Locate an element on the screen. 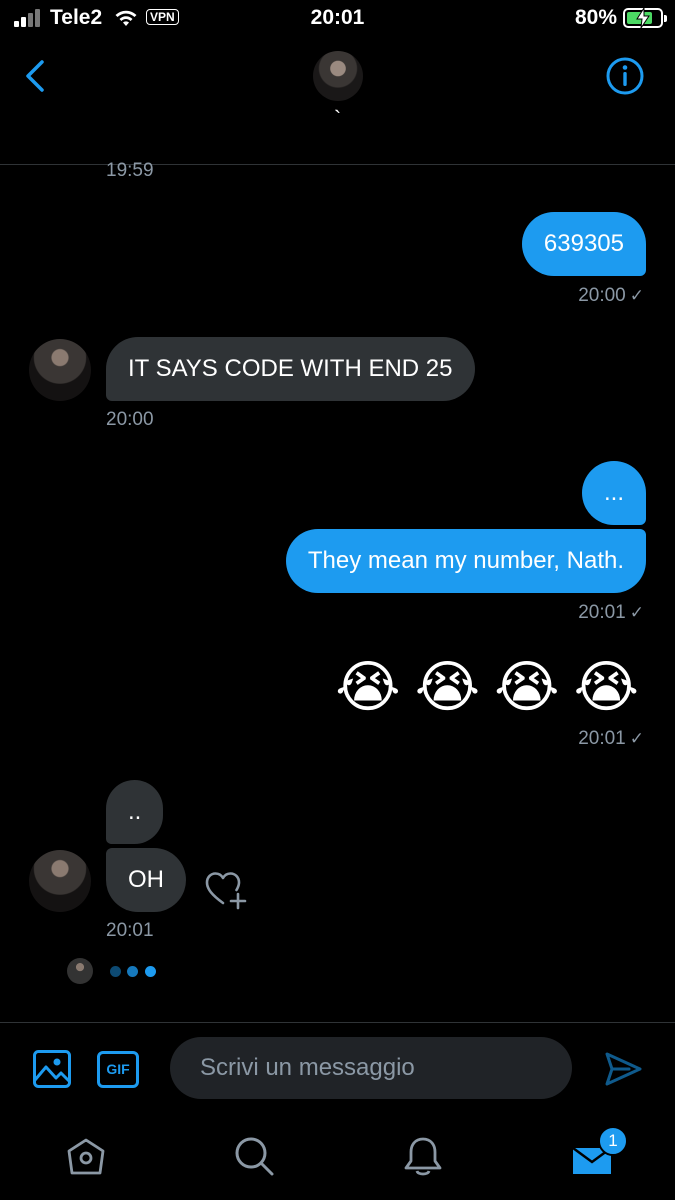 This screenshot has height=1200, width=675. bell-icon is located at coordinates (423, 1156).